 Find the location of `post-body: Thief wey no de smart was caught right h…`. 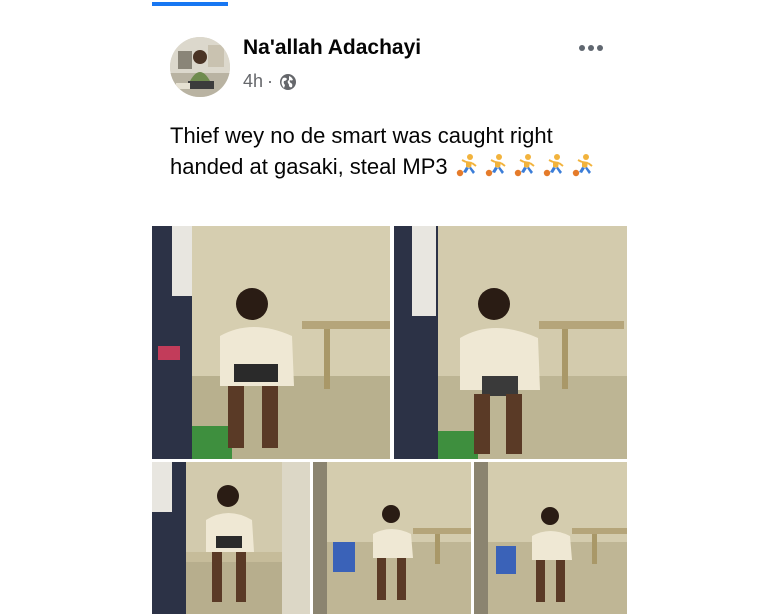

post-body: Thief wey no de smart was caught right h… is located at coordinates (390, 153).